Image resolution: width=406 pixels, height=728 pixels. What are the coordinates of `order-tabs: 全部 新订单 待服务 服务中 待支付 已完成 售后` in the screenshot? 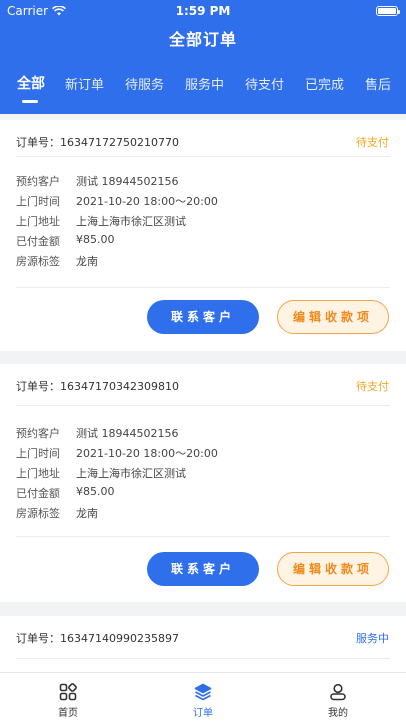 It's located at (203, 89).